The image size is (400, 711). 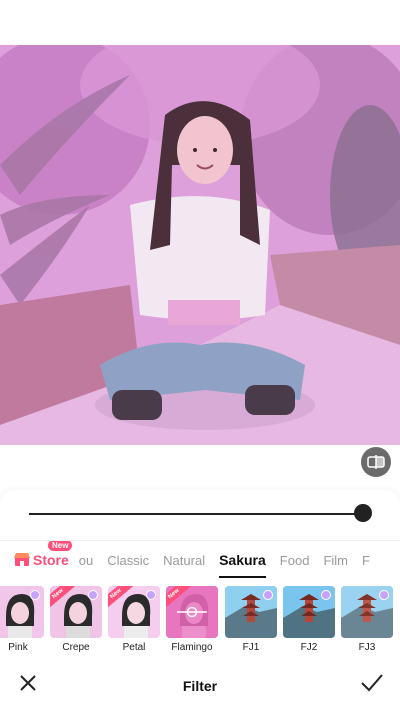 I want to click on filter-label: Flamingo, so click(x=192, y=647).